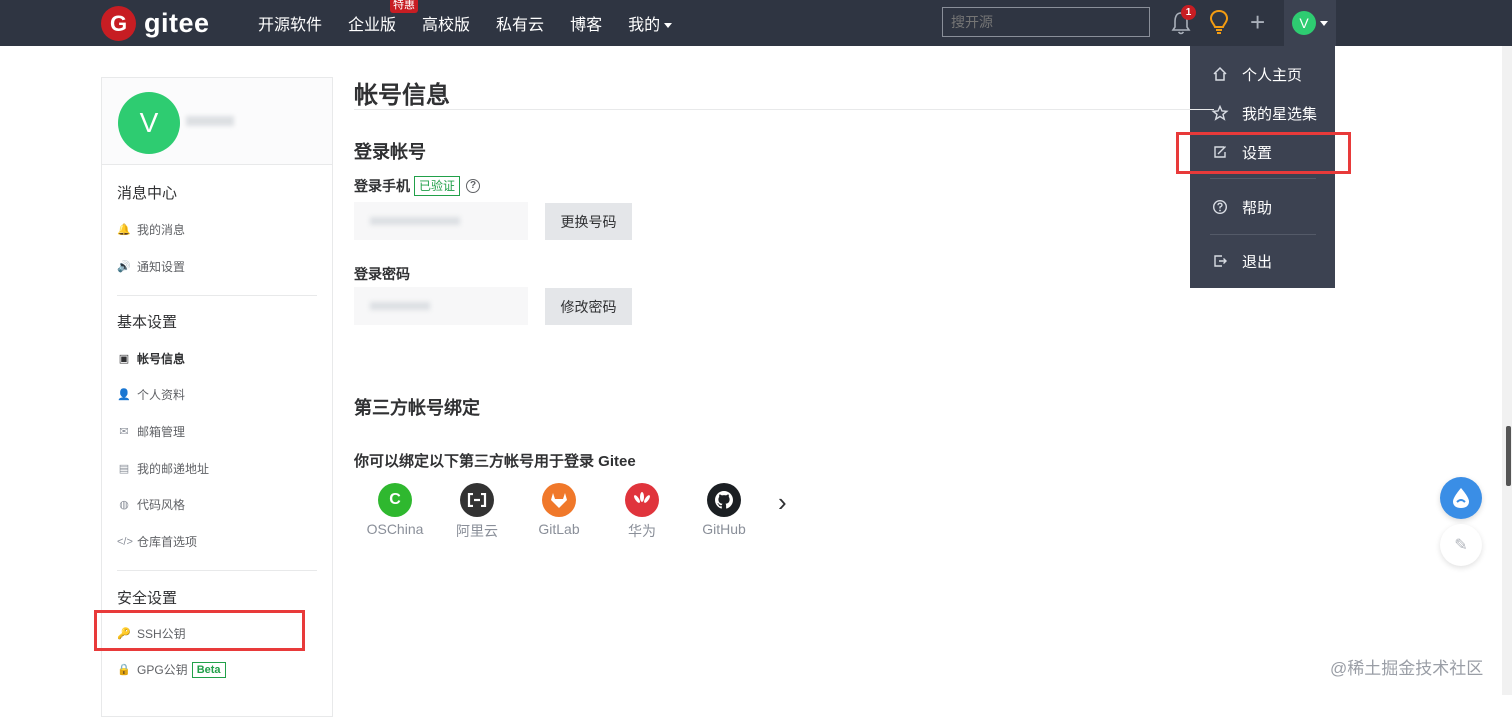  What do you see at coordinates (437, 186) in the screenshot?
I see `verified-badge: 已验证` at bounding box center [437, 186].